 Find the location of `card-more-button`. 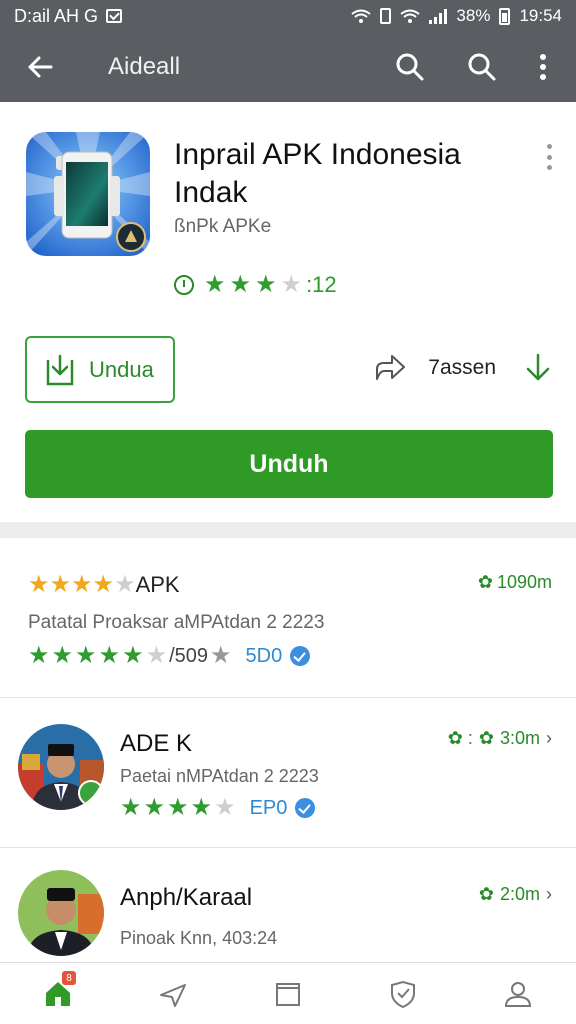

card-more-button is located at coordinates (549, 157).